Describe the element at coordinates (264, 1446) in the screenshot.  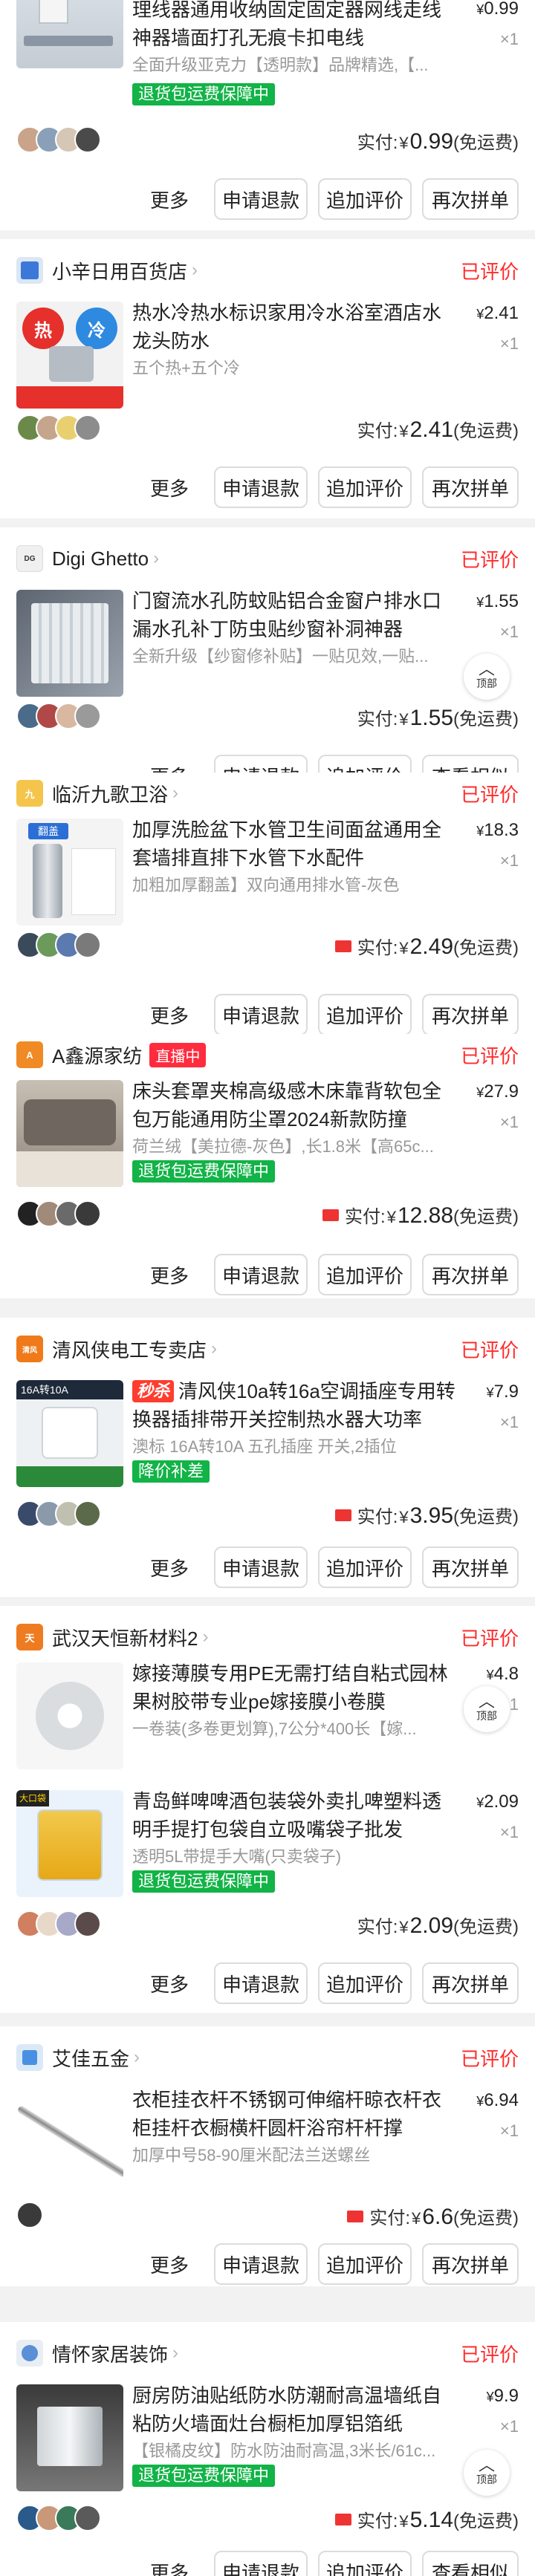
I see `product-spec: 澳标 16A转10A 五孔插座 开关,2插位` at that location.